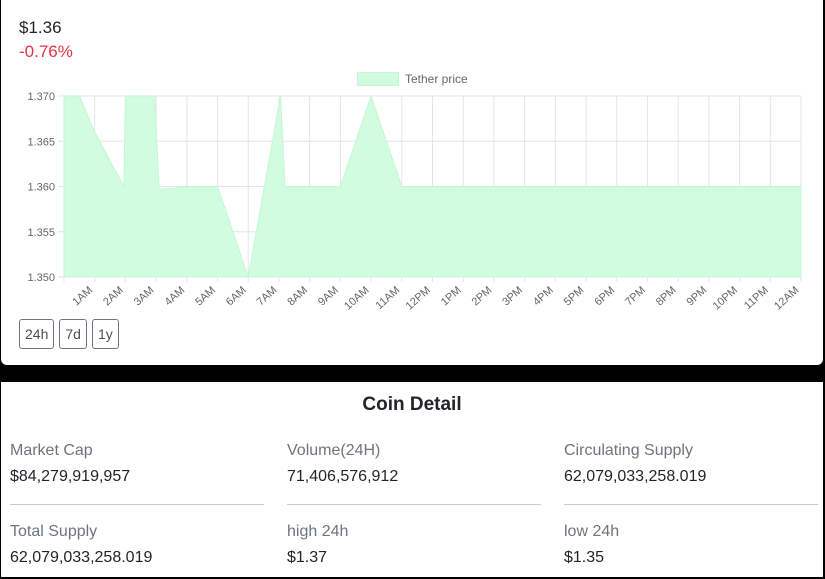  What do you see at coordinates (41, 97) in the screenshot?
I see `y-tick-label: 1.370` at bounding box center [41, 97].